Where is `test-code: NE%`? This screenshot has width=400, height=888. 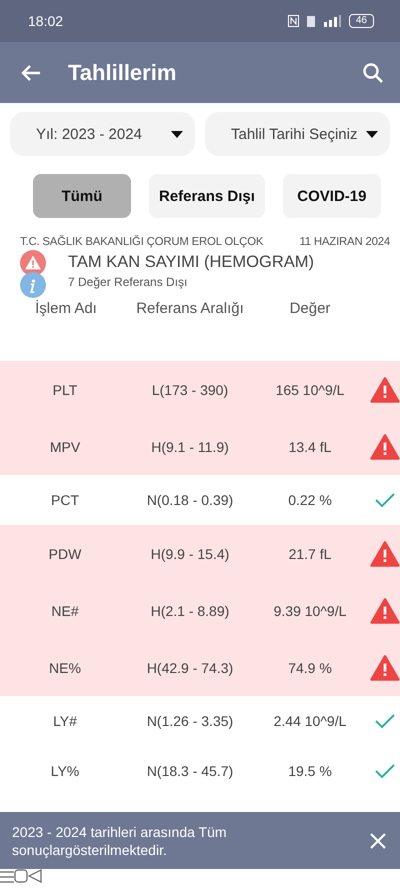
test-code: NE% is located at coordinates (65, 668).